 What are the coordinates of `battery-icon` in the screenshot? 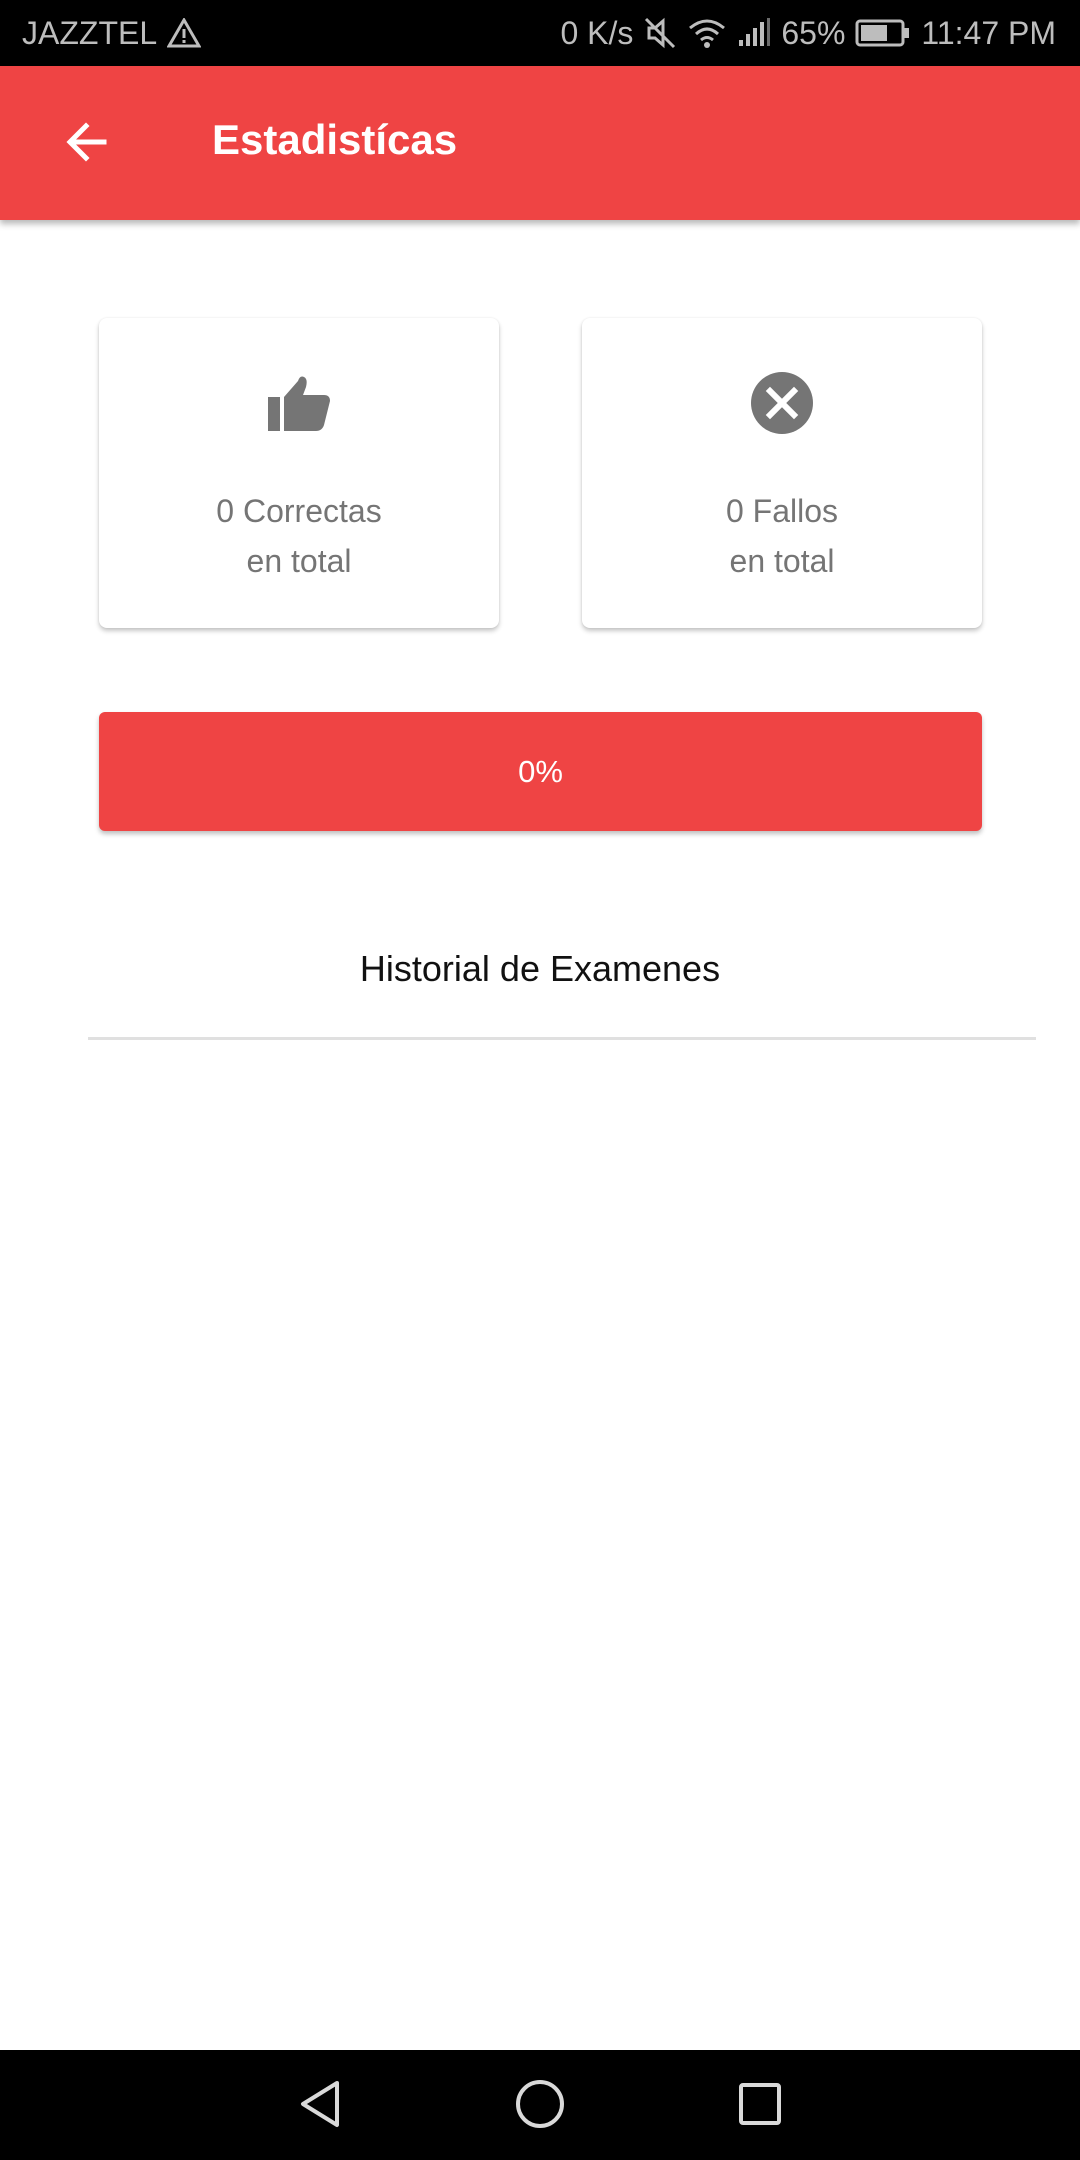 It's located at (883, 33).